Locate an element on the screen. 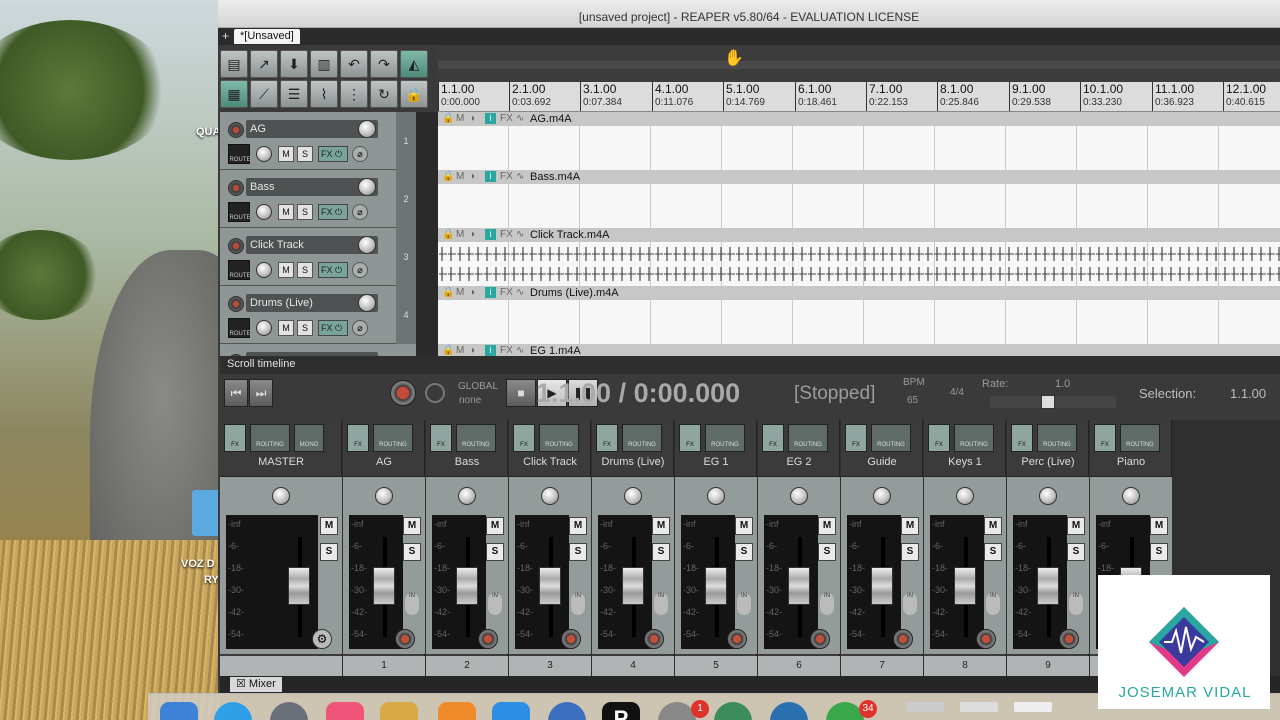 The width and height of the screenshot is (1280, 720). strip-name: Drums (Live) is located at coordinates (633, 462).